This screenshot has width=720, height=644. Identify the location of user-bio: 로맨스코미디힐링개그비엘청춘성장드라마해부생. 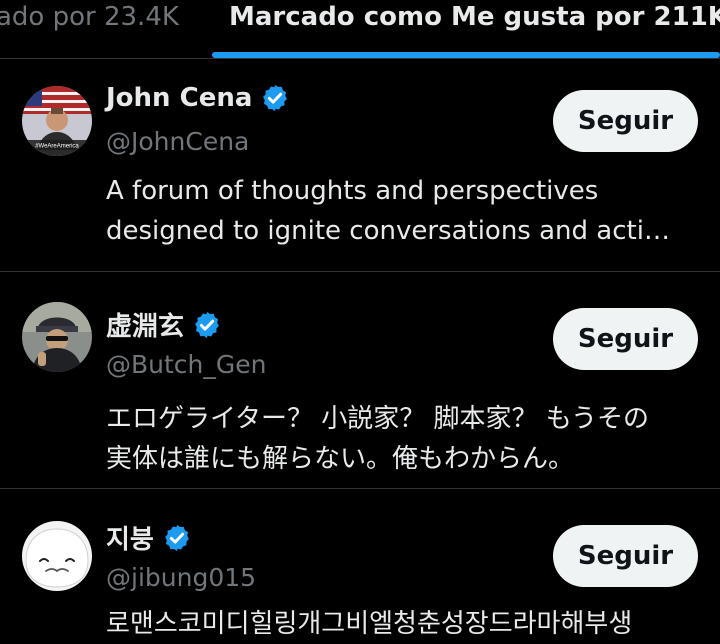
(403, 624).